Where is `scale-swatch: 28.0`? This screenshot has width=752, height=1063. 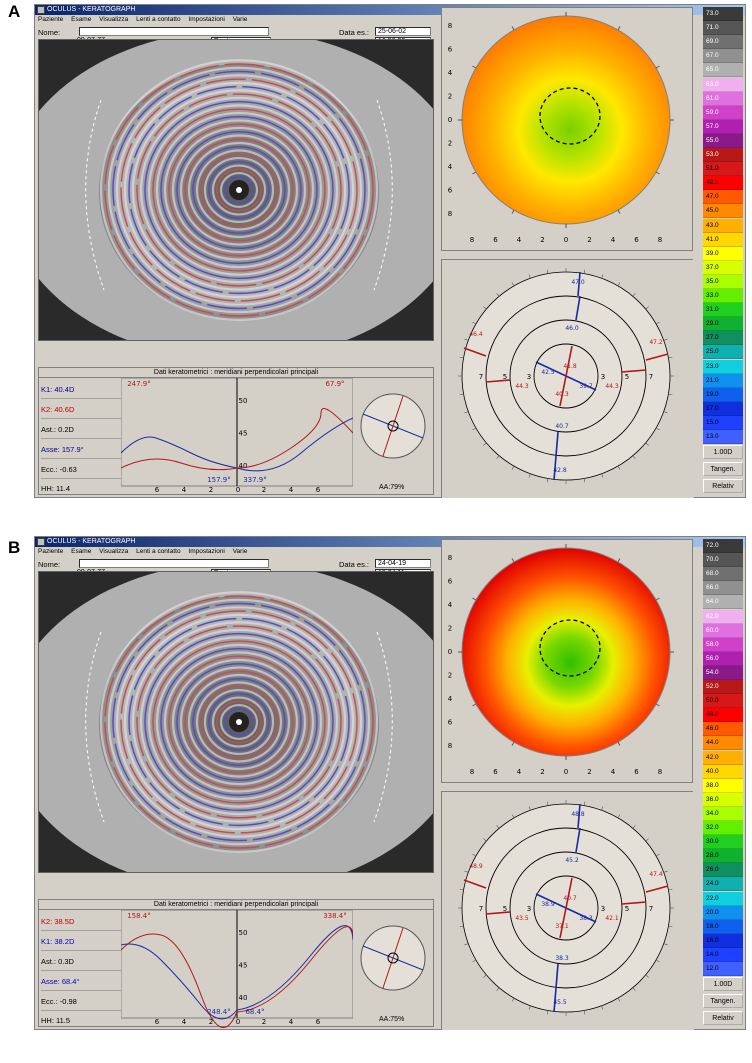
scale-swatch: 28.0 is located at coordinates (723, 856).